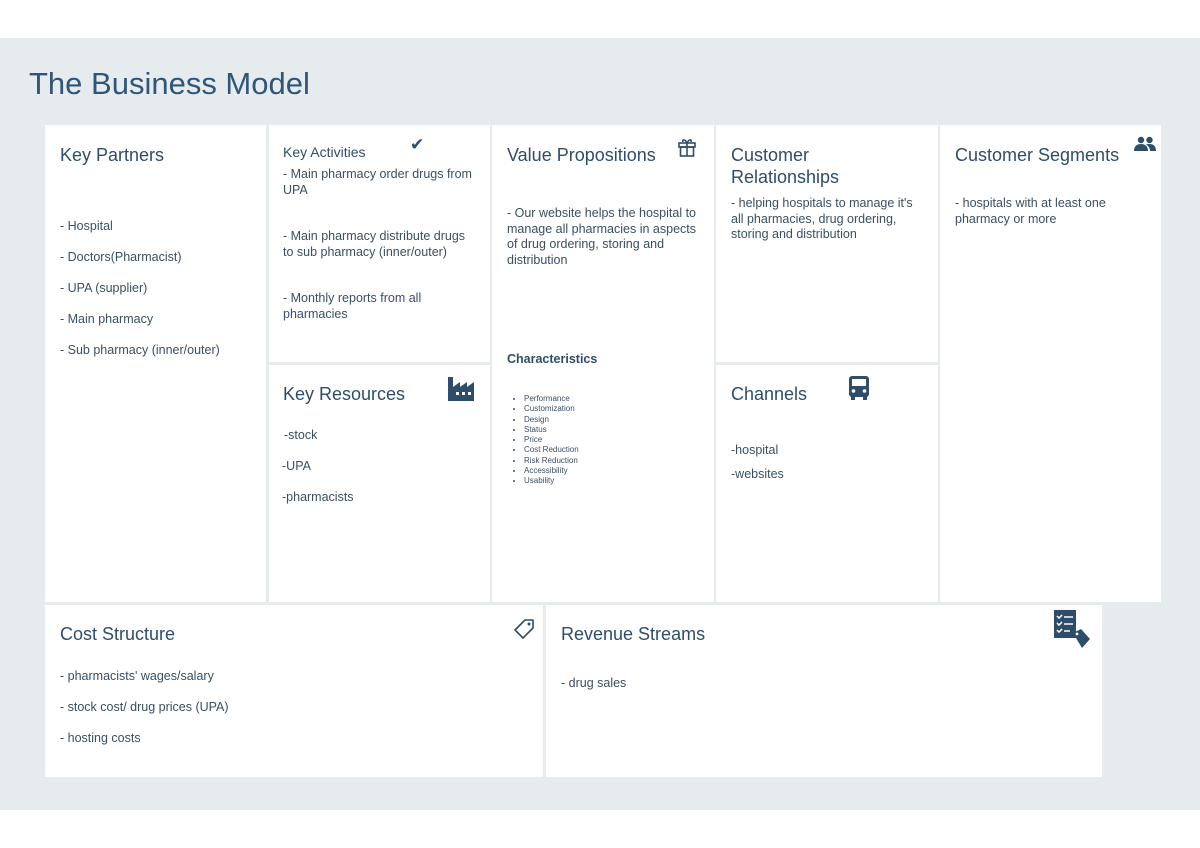 The image size is (1200, 848). Describe the element at coordinates (377, 182) in the screenshot. I see `list-item: - Main pharmacy order drugs from UPA` at that location.